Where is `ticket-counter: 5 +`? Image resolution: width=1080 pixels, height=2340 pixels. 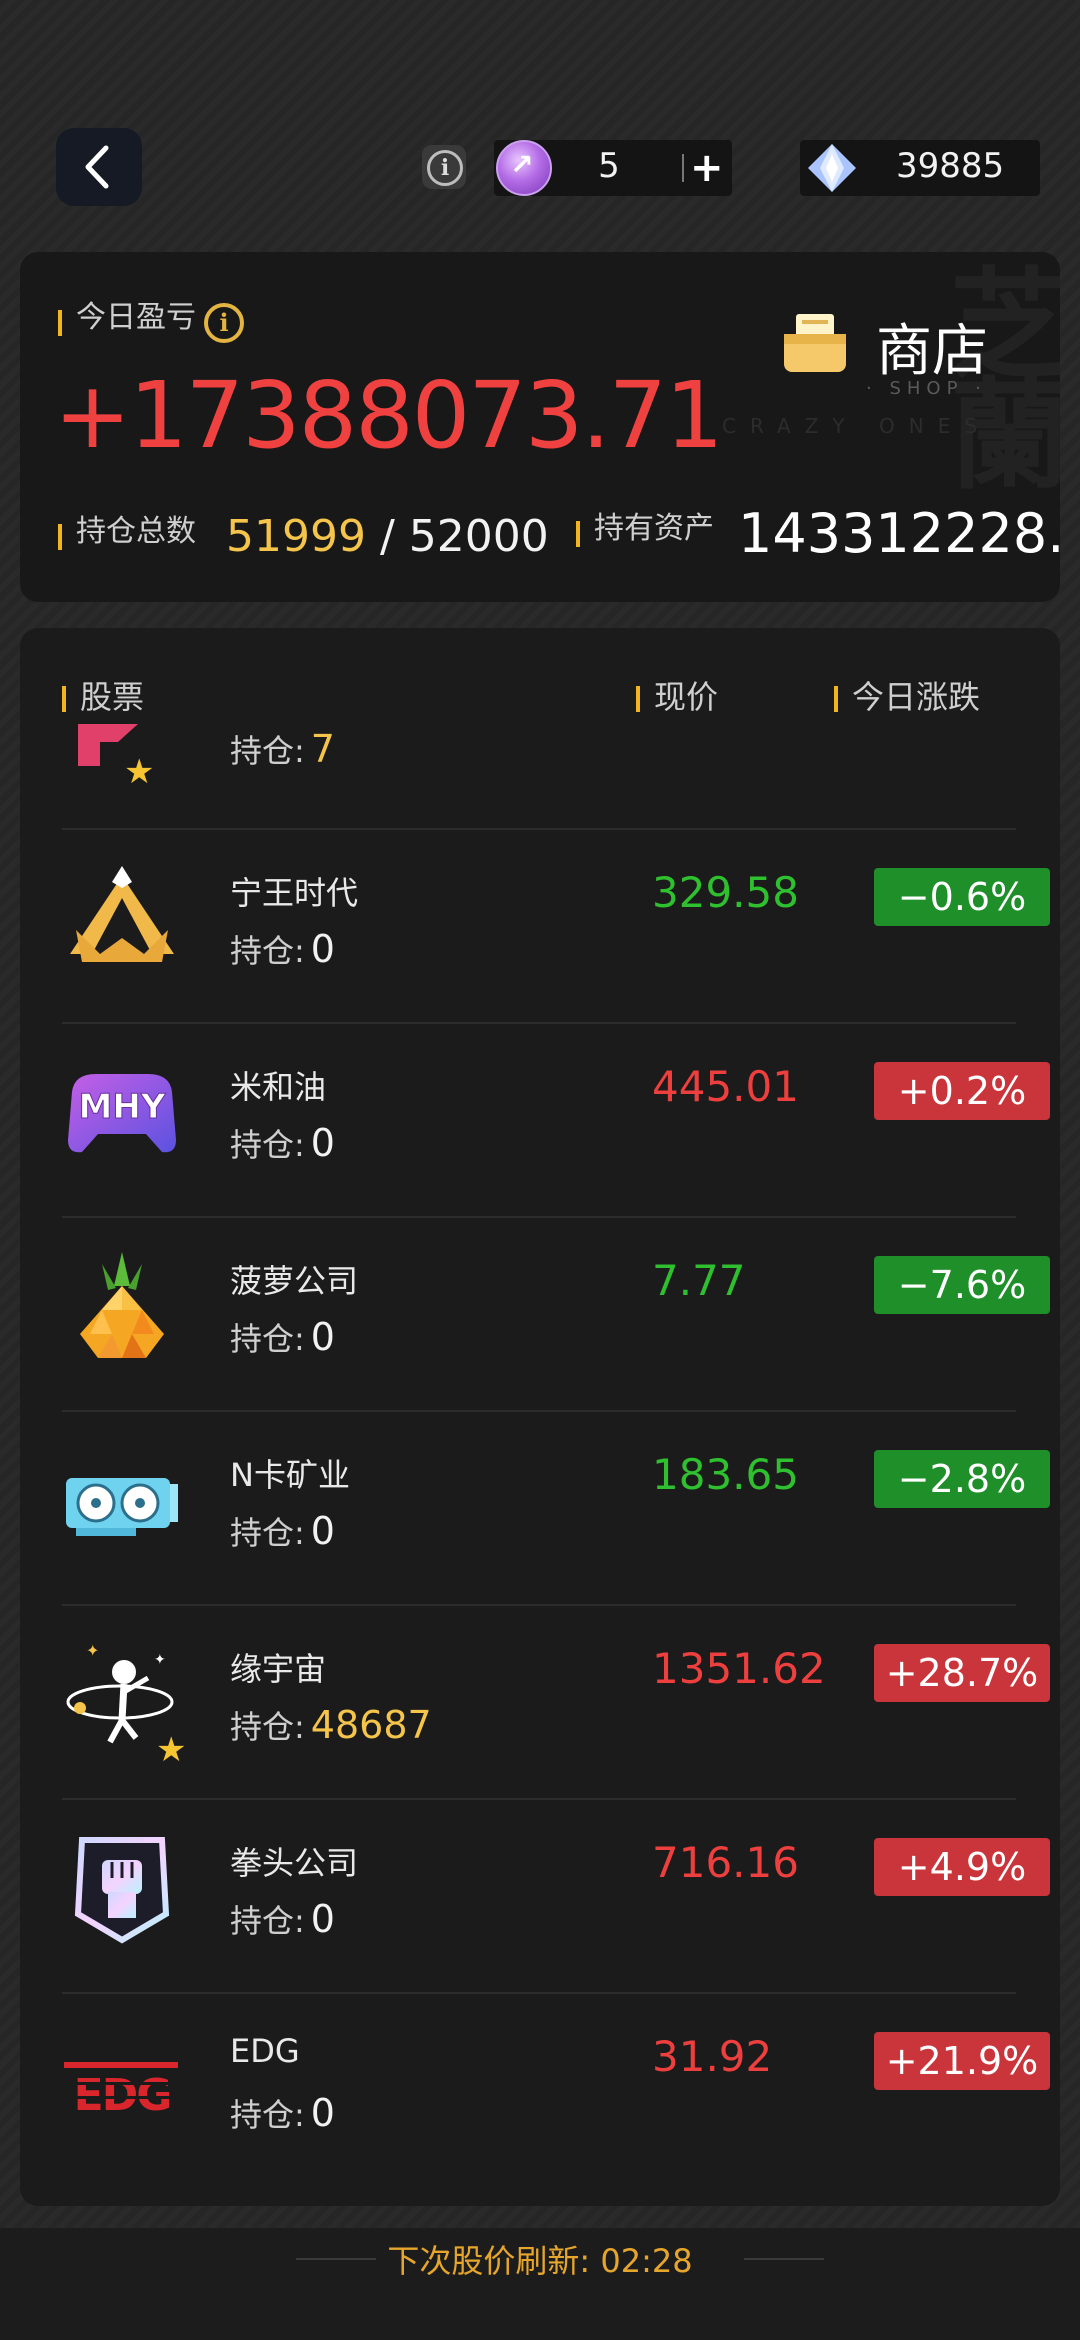 ticket-counter: 5 + is located at coordinates (613, 168).